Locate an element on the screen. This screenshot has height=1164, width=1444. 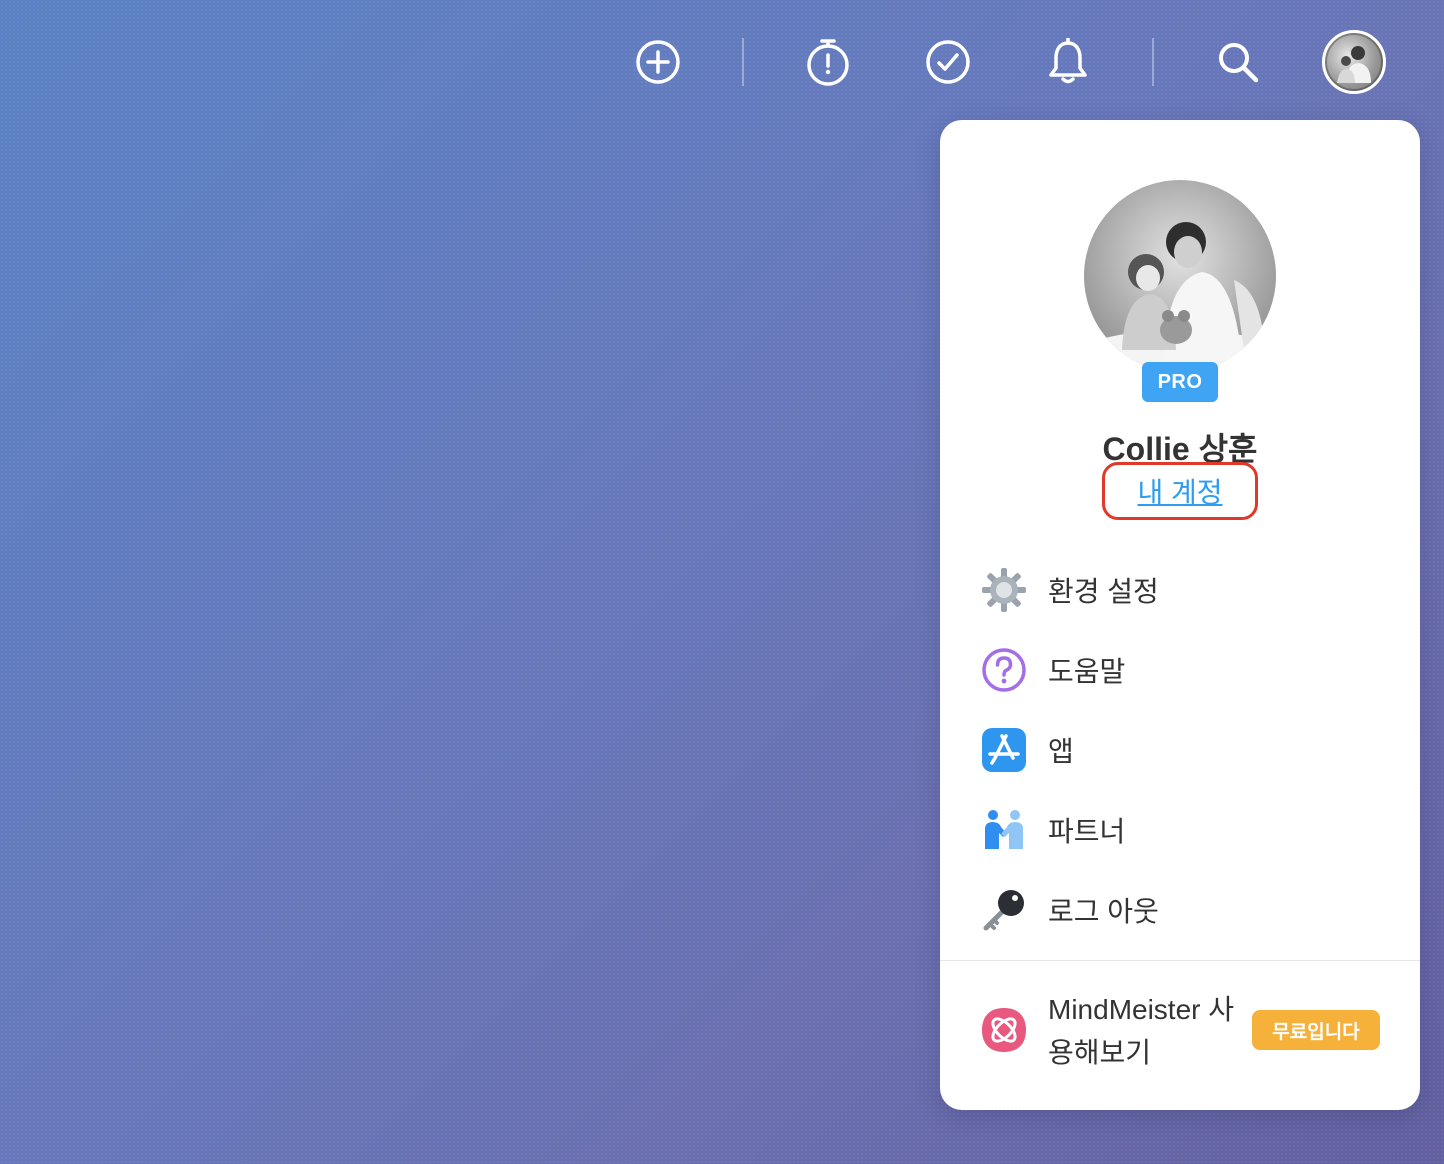
tasks-button is located at coordinates (948, 62).